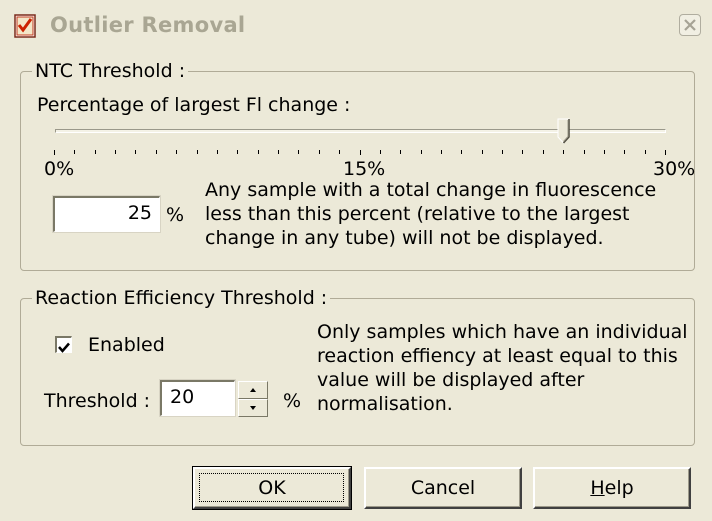  I want to click on help-button-label: Help, so click(612, 488).